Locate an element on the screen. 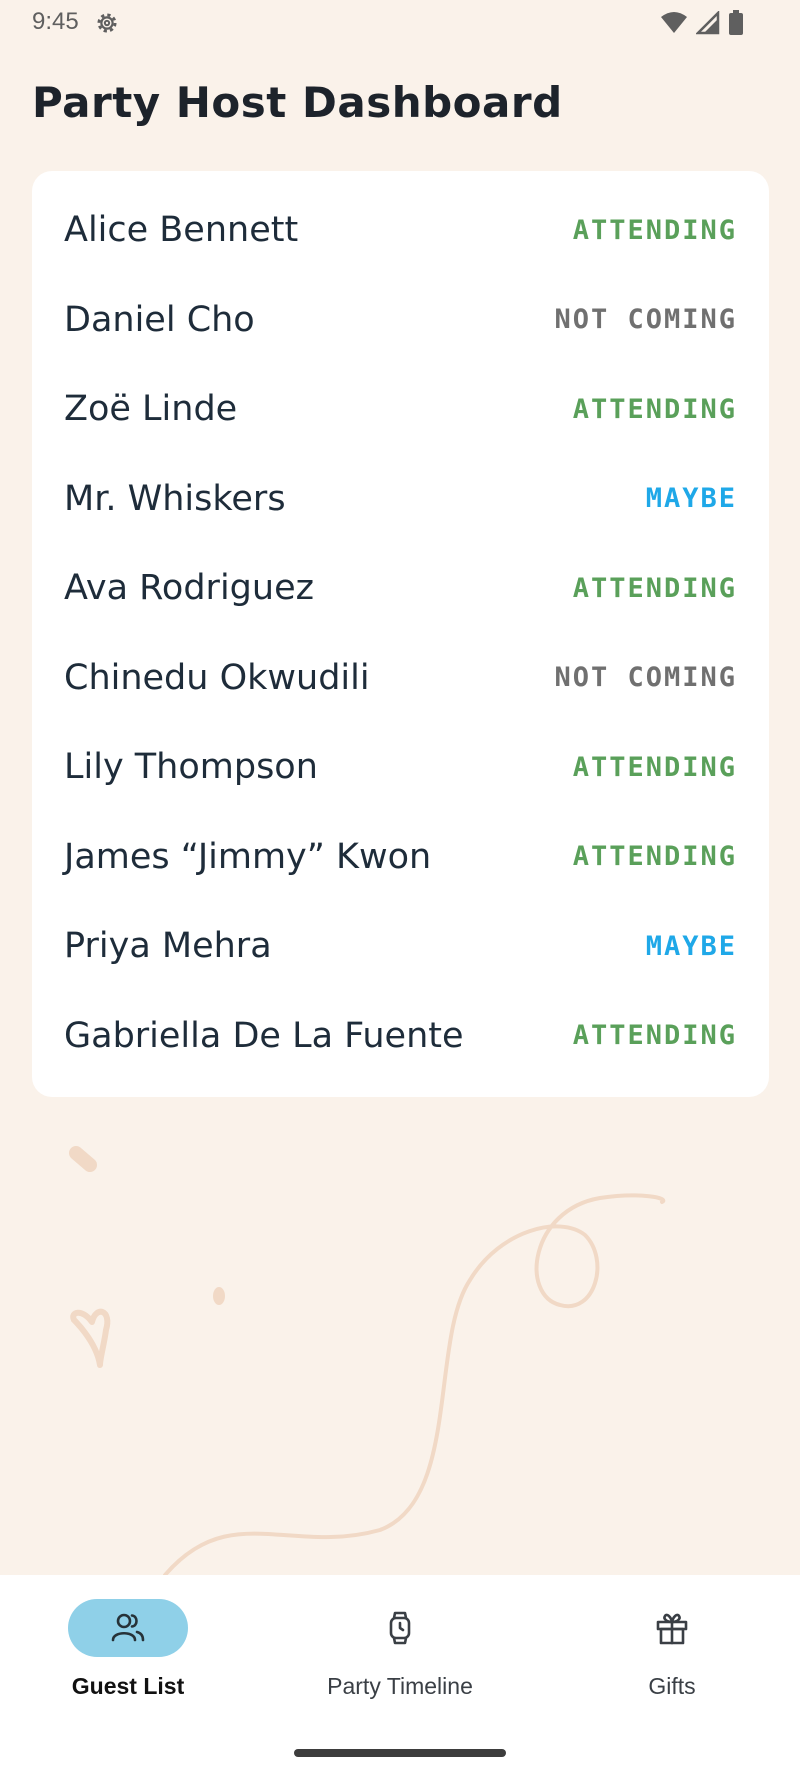 This screenshot has width=800, height=1778. guest-name: Alice Bennett is located at coordinates (181, 230).